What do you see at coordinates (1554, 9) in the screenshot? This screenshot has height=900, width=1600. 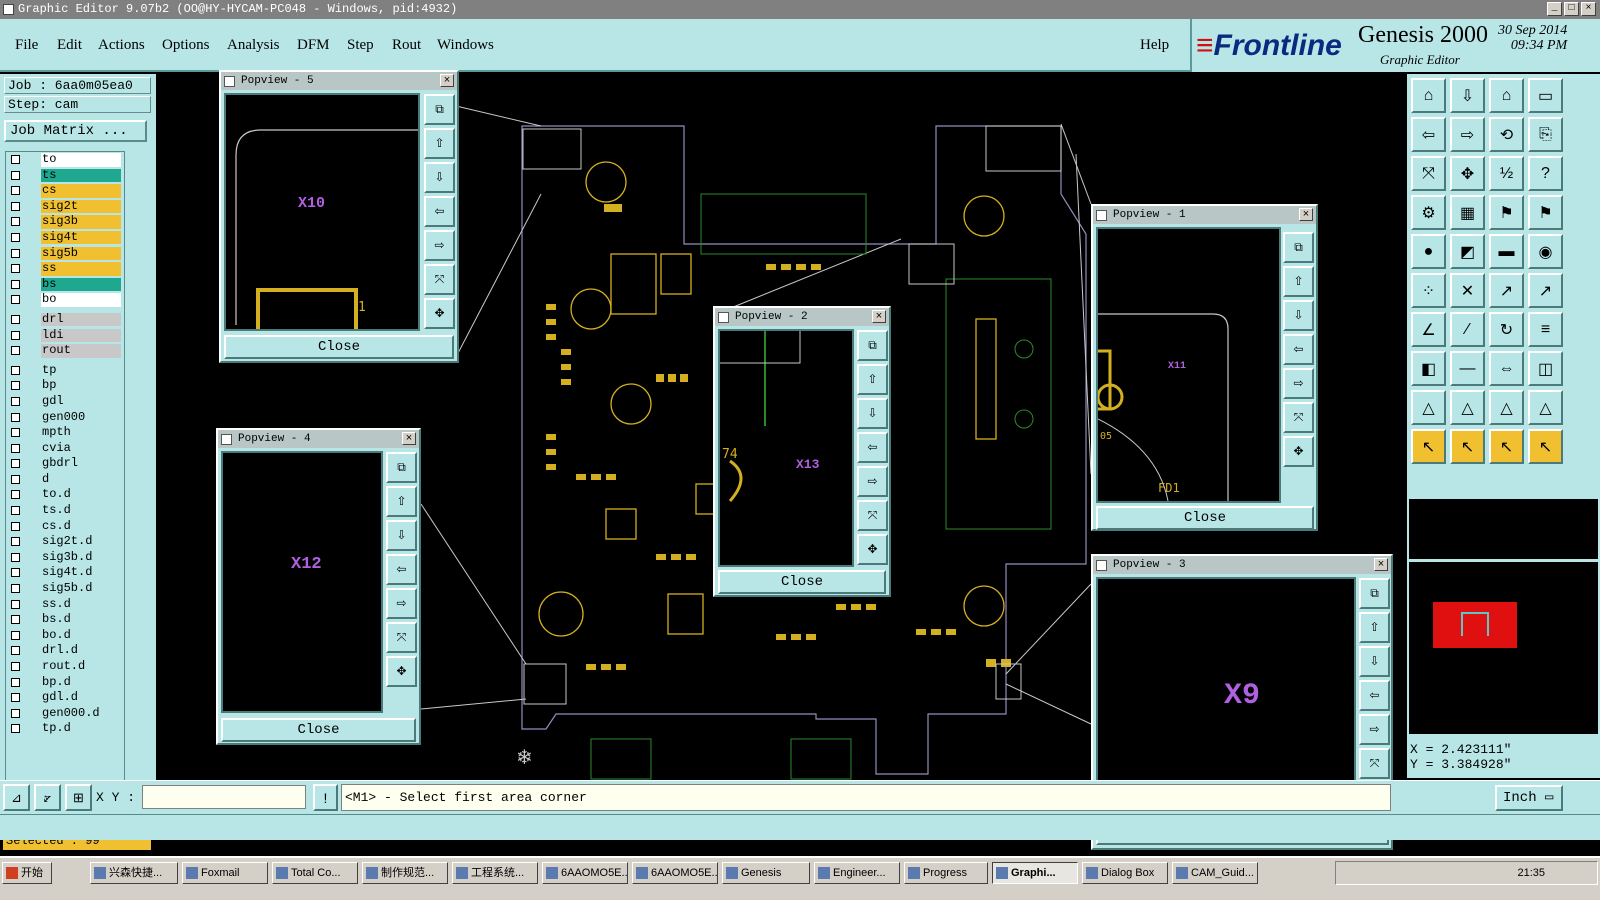 I see `minimize-button: _` at bounding box center [1554, 9].